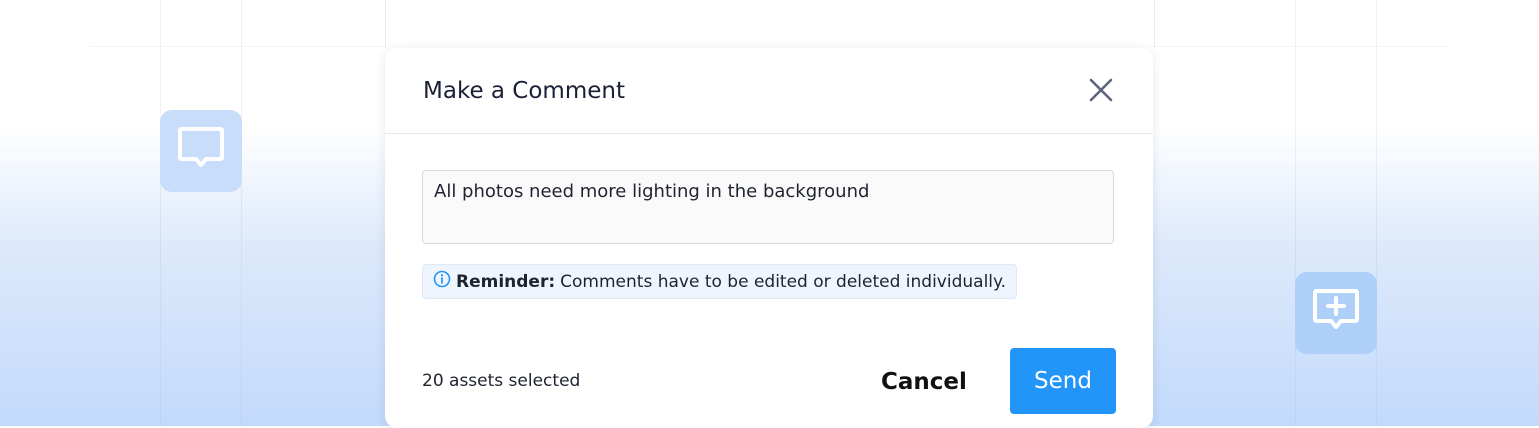 The image size is (1539, 428). Describe the element at coordinates (501, 381) in the screenshot. I see `assets-selected-count: 20 assets selected` at that location.